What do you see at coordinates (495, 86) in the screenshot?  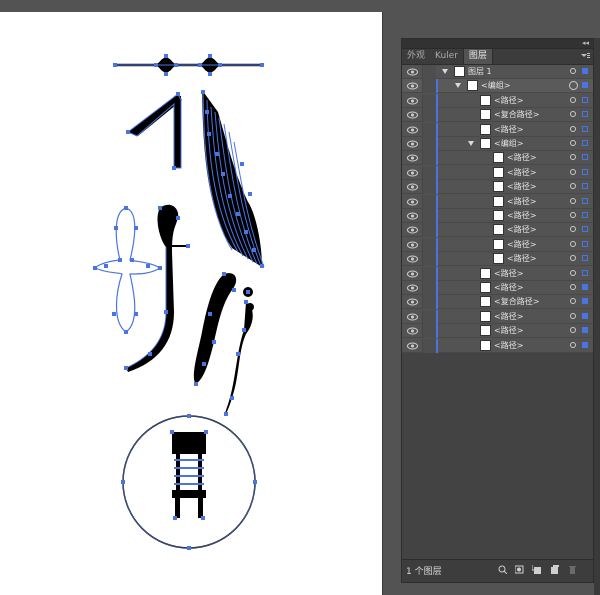 I see `layer-name: <编组>` at bounding box center [495, 86].